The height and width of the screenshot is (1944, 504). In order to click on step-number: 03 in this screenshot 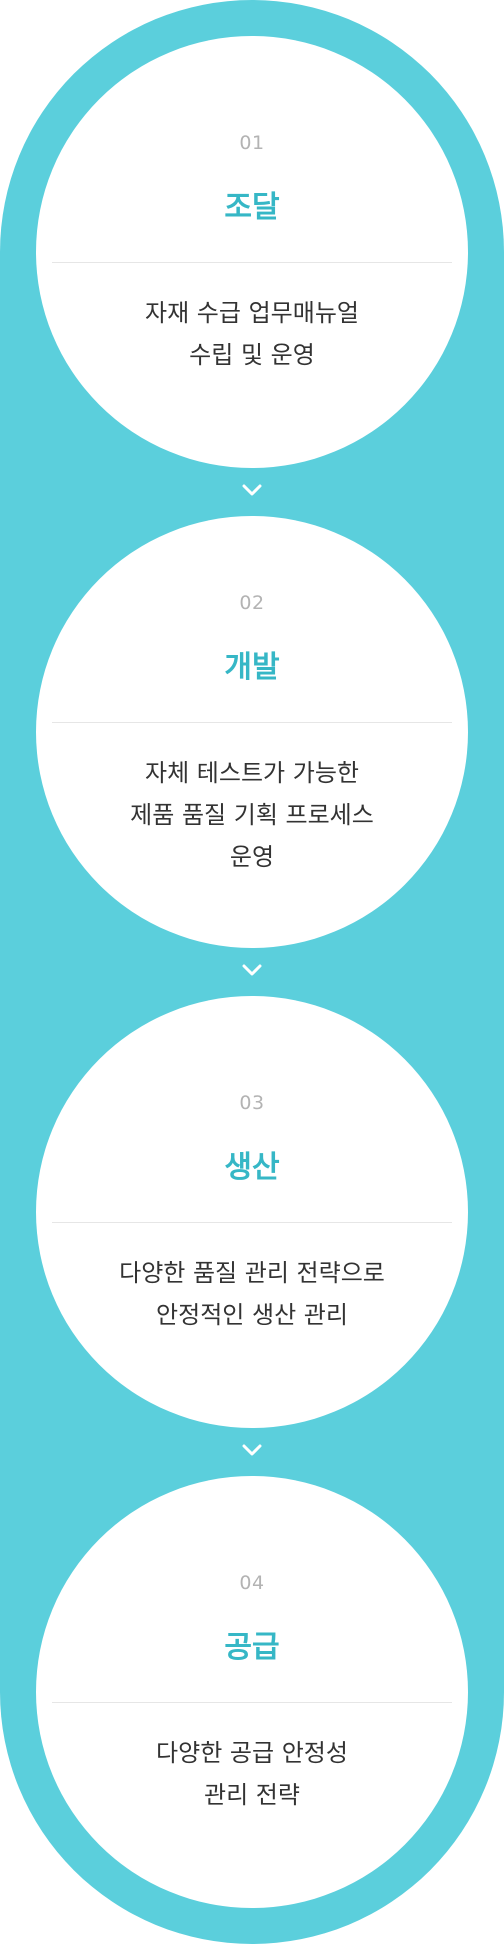, I will do `click(252, 1103)`.